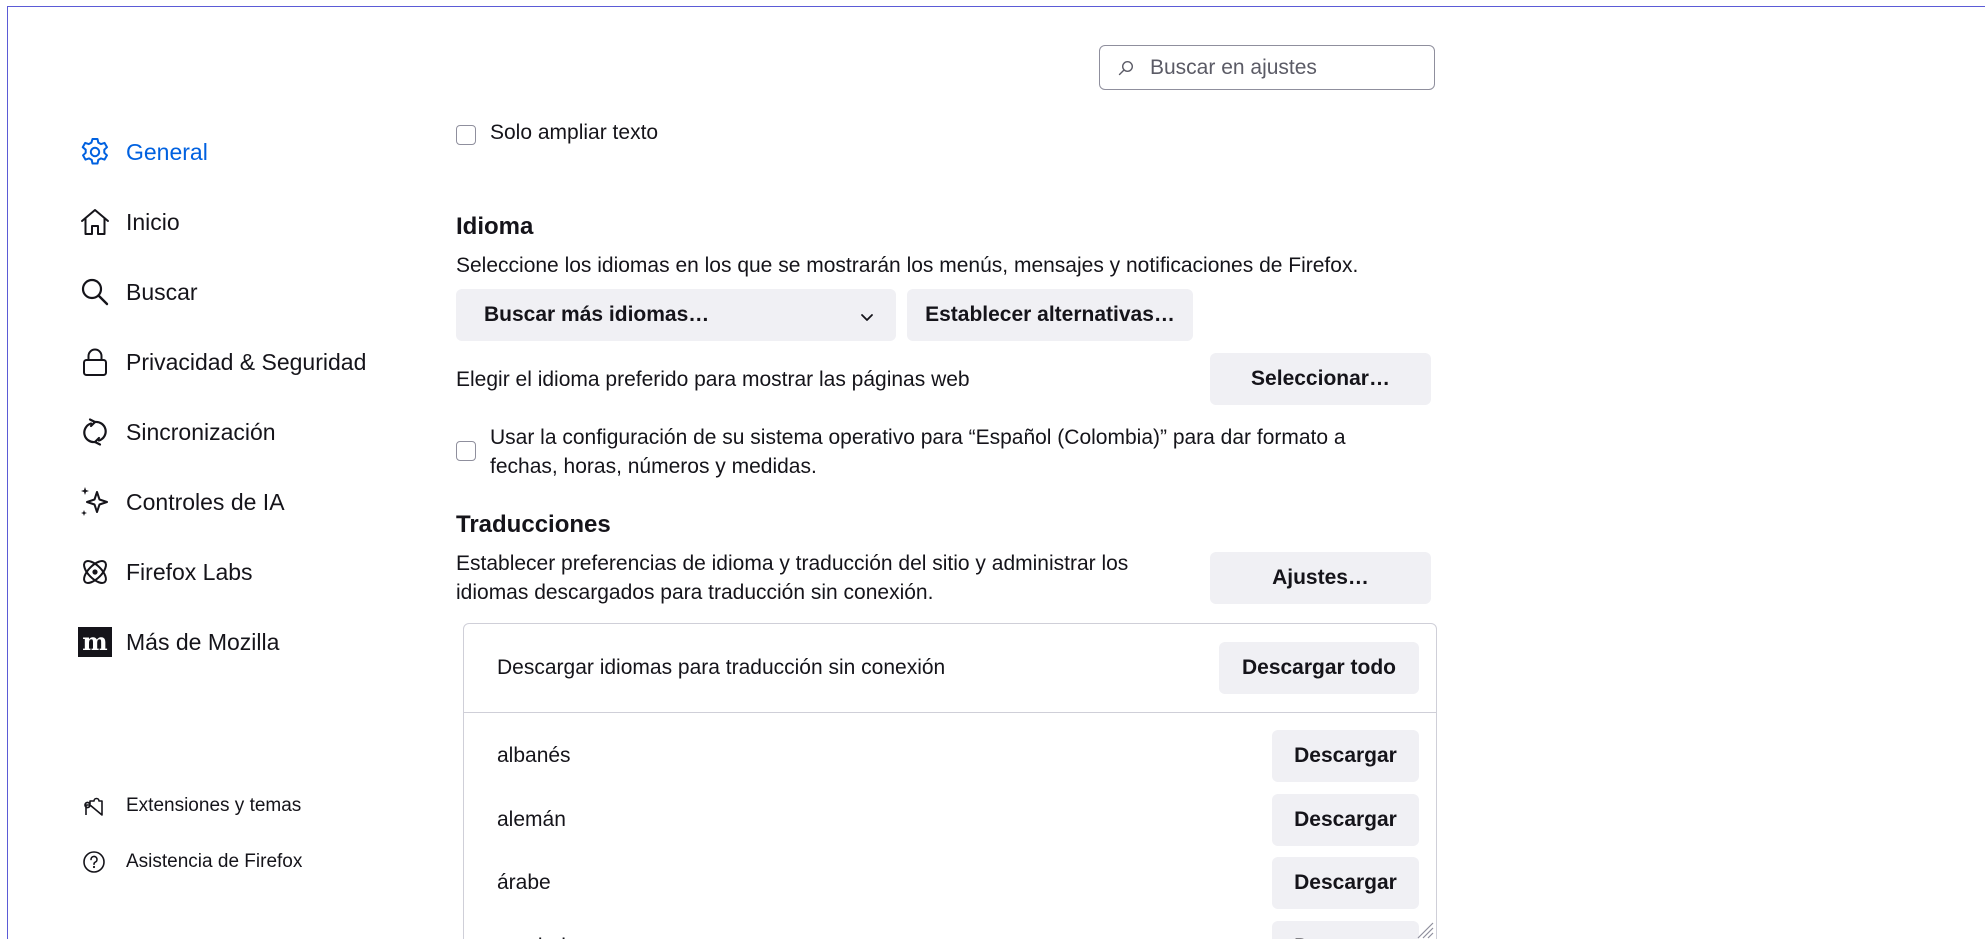  I want to click on sidebar-item-general: General, so click(143, 152).